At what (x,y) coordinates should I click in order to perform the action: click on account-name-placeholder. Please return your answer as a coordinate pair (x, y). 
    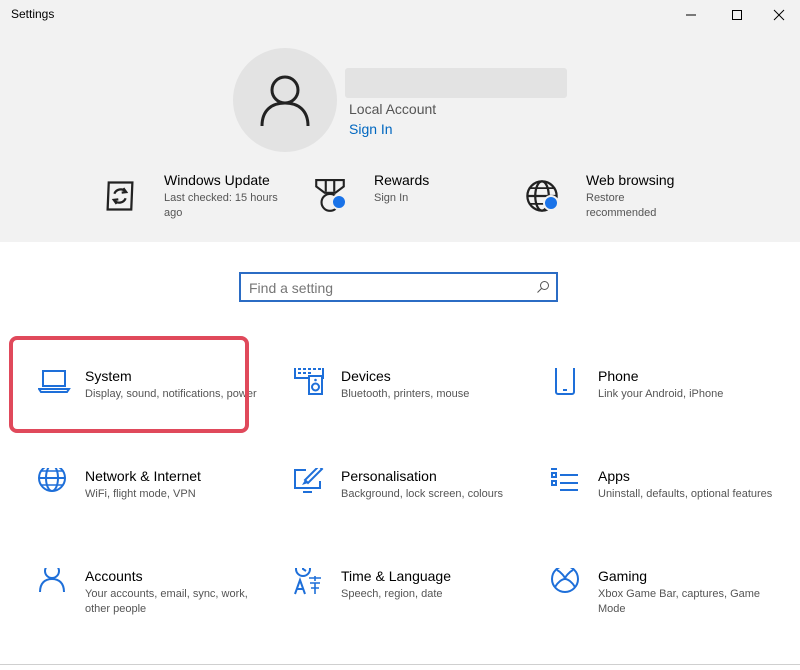
    Looking at the image, I should click on (456, 83).